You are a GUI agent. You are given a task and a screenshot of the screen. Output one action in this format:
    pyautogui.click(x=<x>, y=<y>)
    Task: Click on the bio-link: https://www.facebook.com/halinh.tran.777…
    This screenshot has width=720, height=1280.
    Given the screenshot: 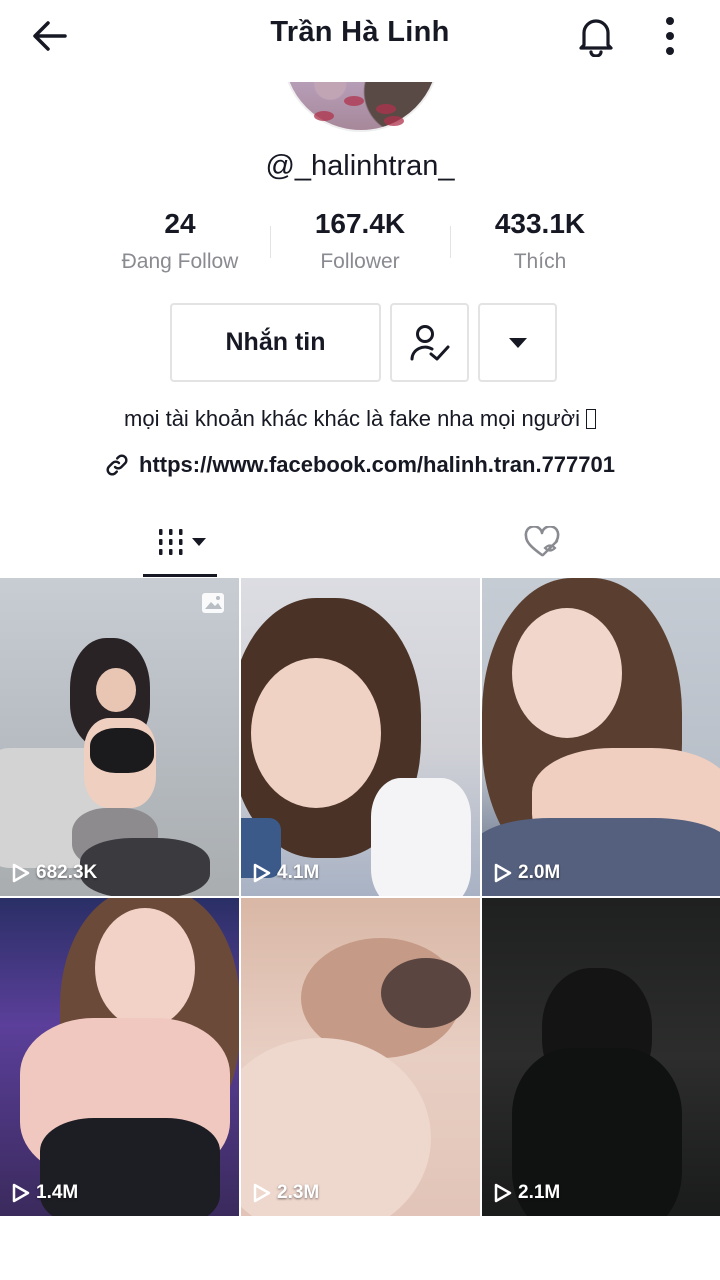 What is the action you would take?
    pyautogui.click(x=360, y=465)
    